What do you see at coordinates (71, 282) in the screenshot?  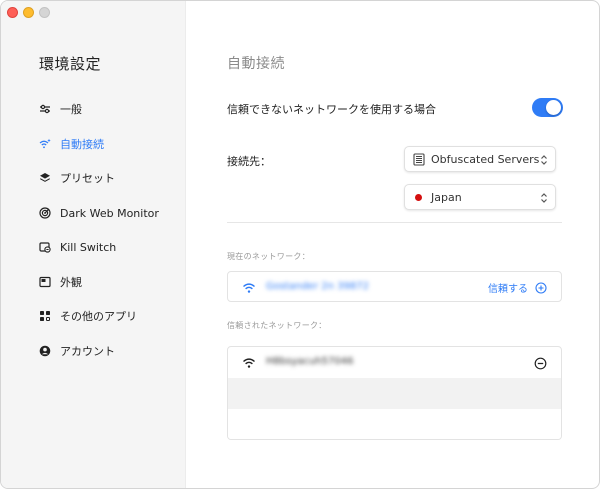 I see `sidebar-item-label: 外観` at bounding box center [71, 282].